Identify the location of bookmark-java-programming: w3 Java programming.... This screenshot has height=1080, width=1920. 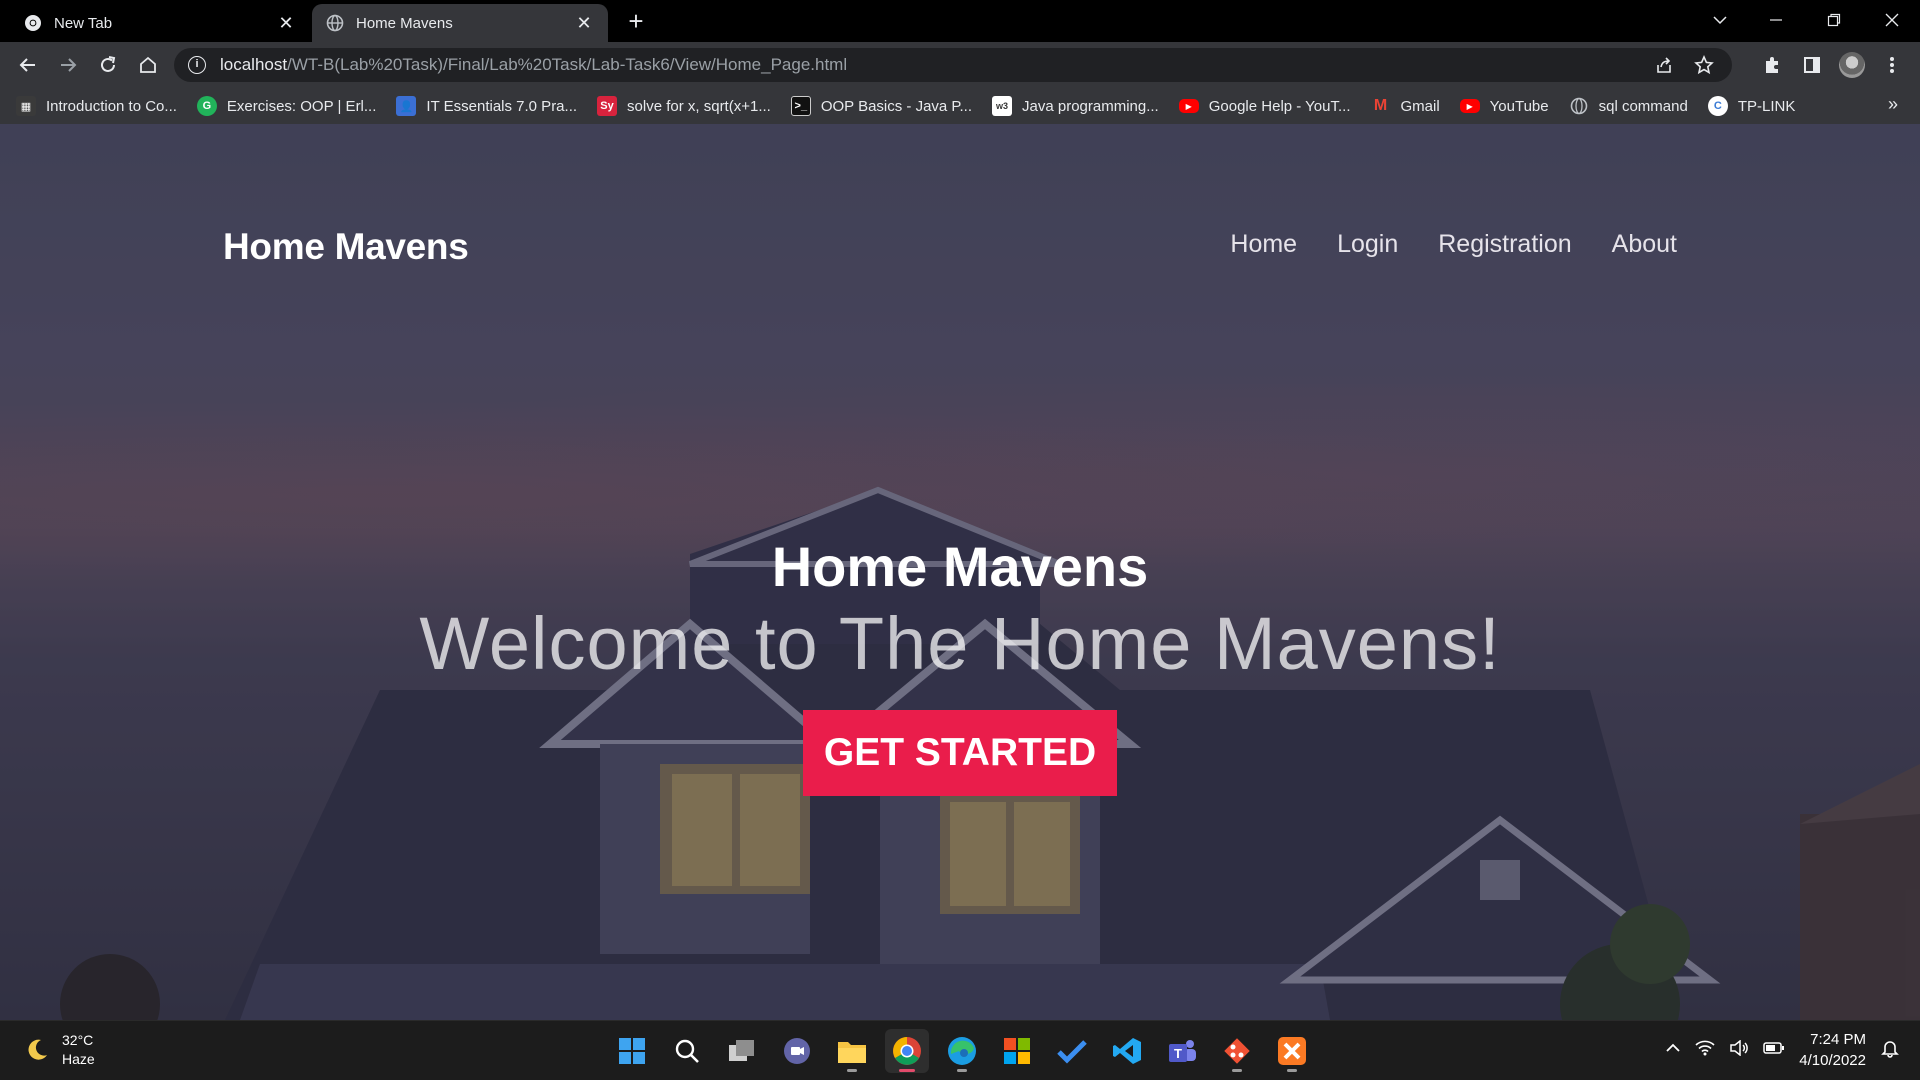
(1075, 106).